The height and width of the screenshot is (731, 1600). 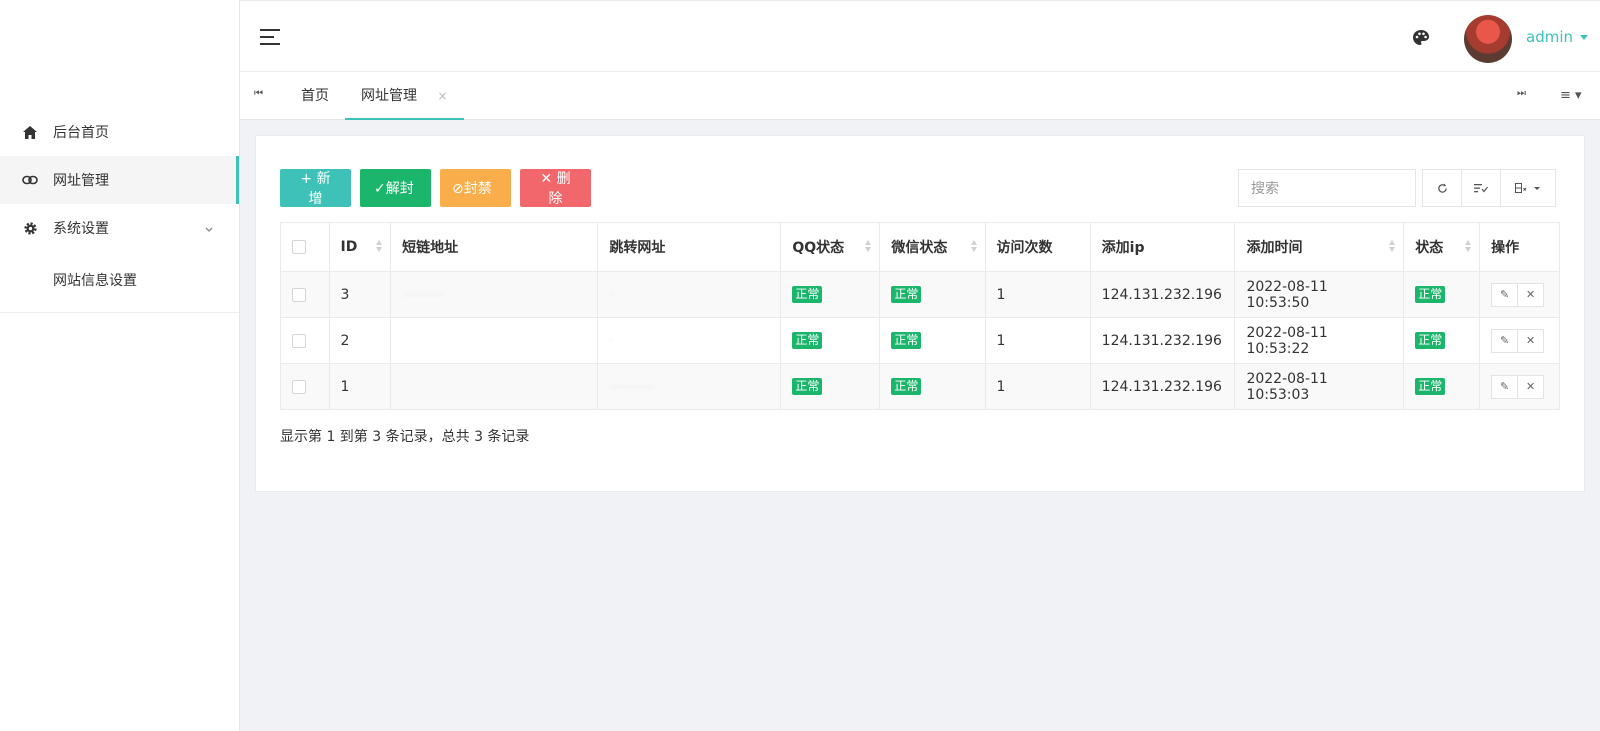 What do you see at coordinates (1549, 37) in the screenshot?
I see `user-name: admin` at bounding box center [1549, 37].